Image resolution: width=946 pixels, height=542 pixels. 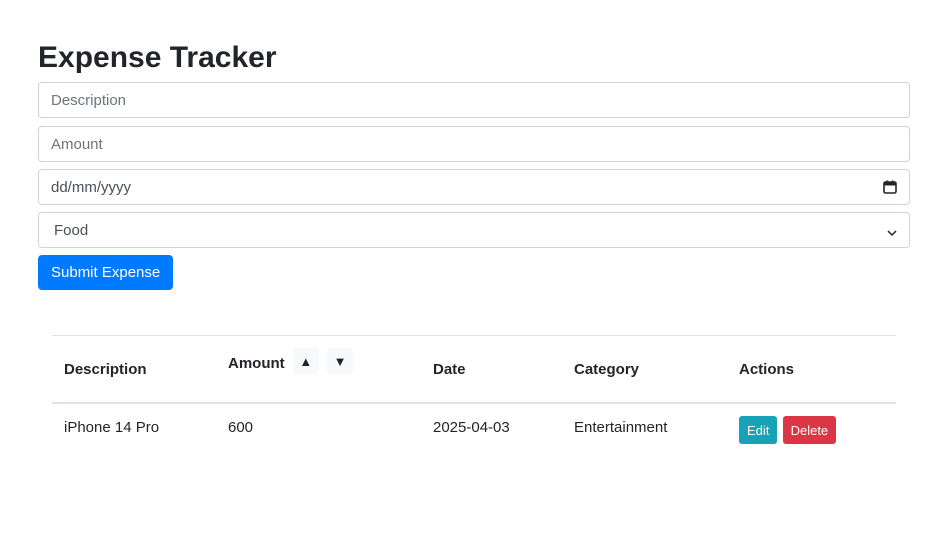 What do you see at coordinates (474, 187) in the screenshot?
I see `date-input: dd/mm/yyyy` at bounding box center [474, 187].